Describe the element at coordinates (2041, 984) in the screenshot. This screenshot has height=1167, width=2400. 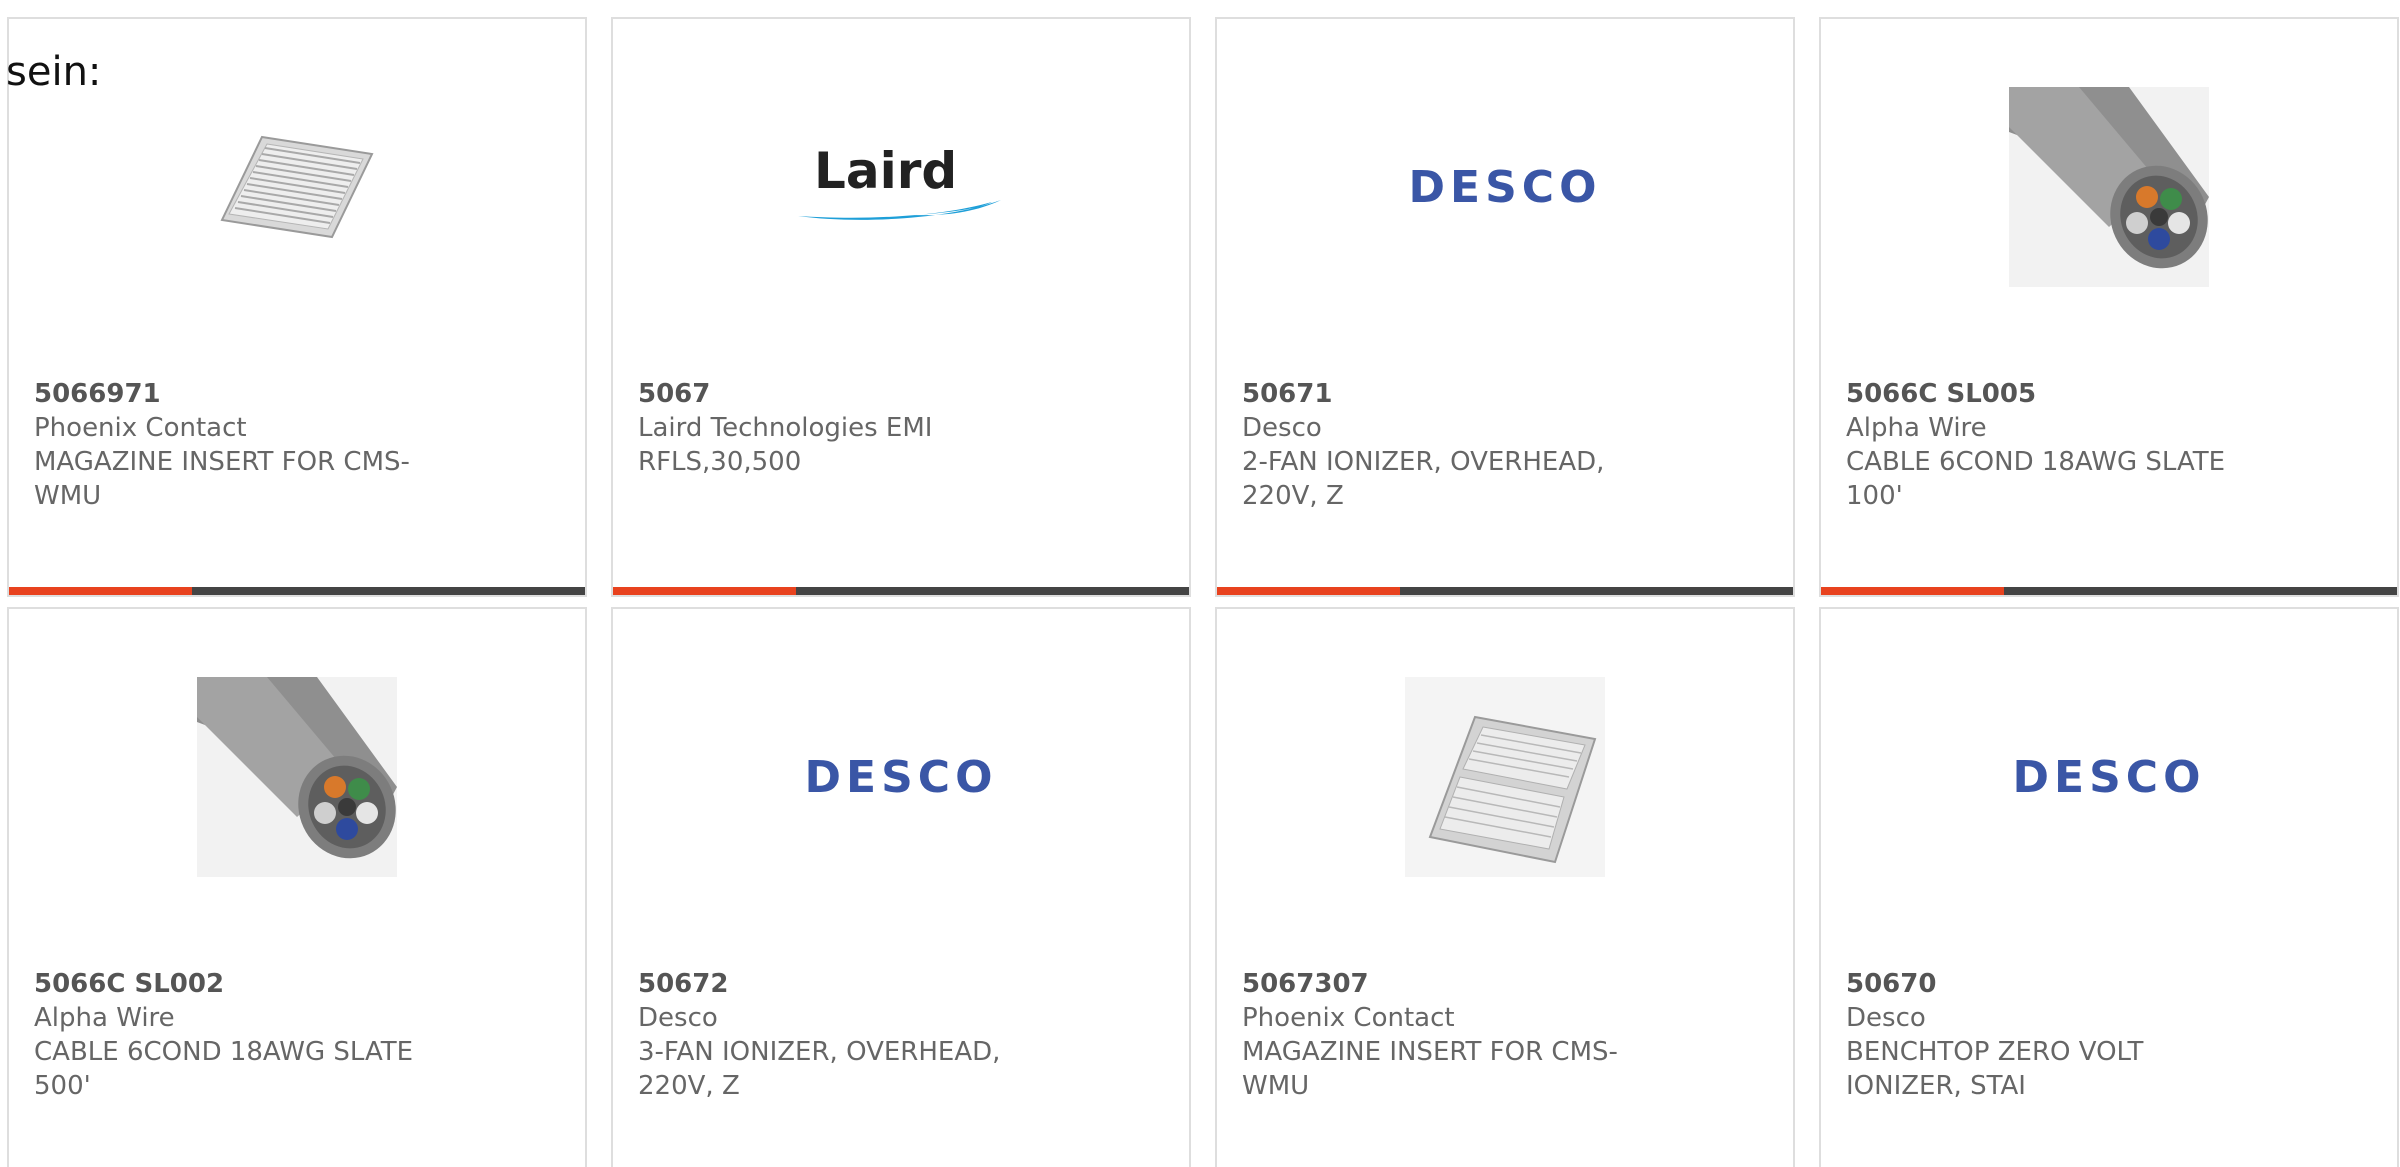
I see `part-number-link: 50670` at that location.